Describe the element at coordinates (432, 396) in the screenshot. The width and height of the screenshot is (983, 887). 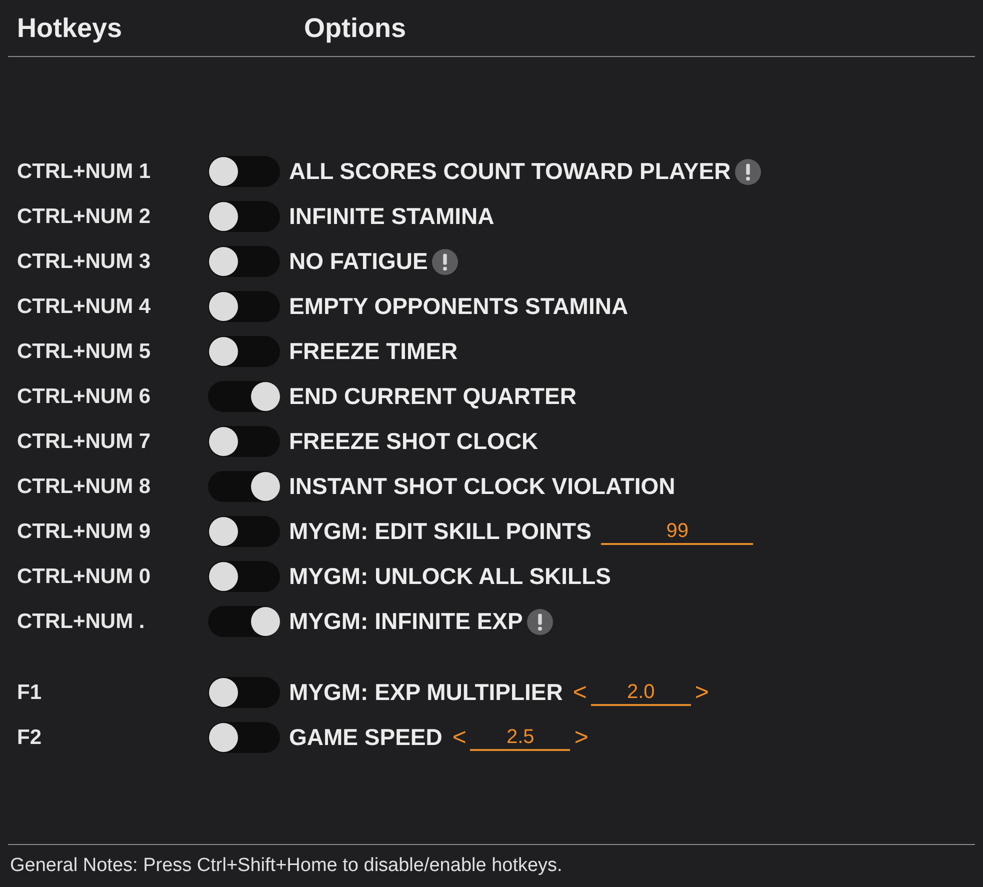
I see `option-label: END CURRENT QUARTER` at that location.